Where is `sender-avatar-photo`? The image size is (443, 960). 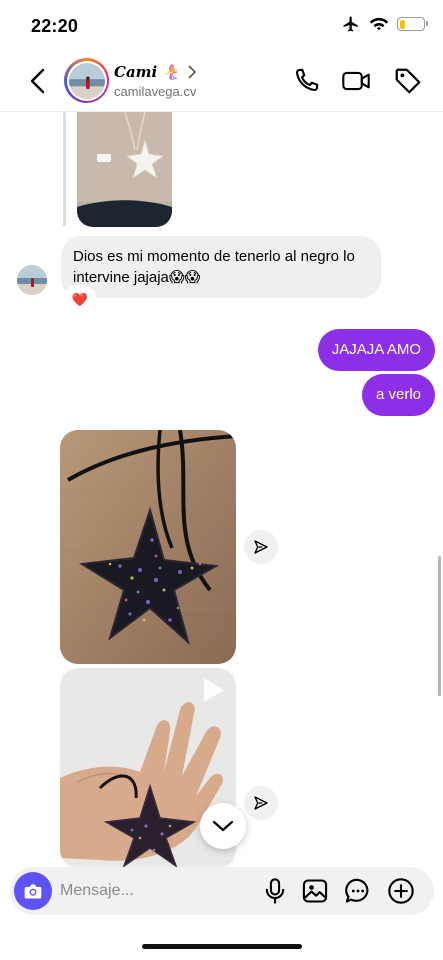 sender-avatar-photo is located at coordinates (32, 280).